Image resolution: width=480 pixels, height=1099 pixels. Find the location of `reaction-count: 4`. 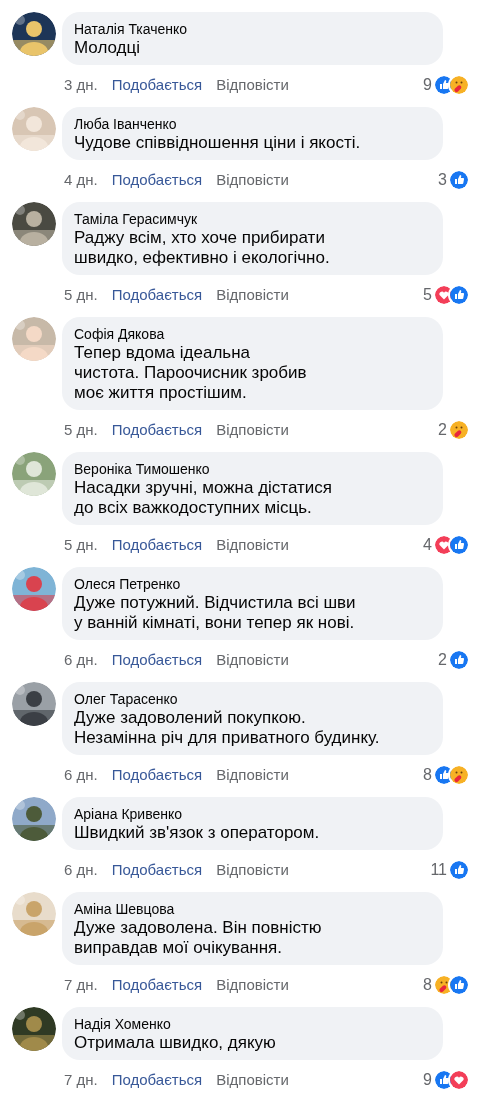

reaction-count: 4 is located at coordinates (427, 545).